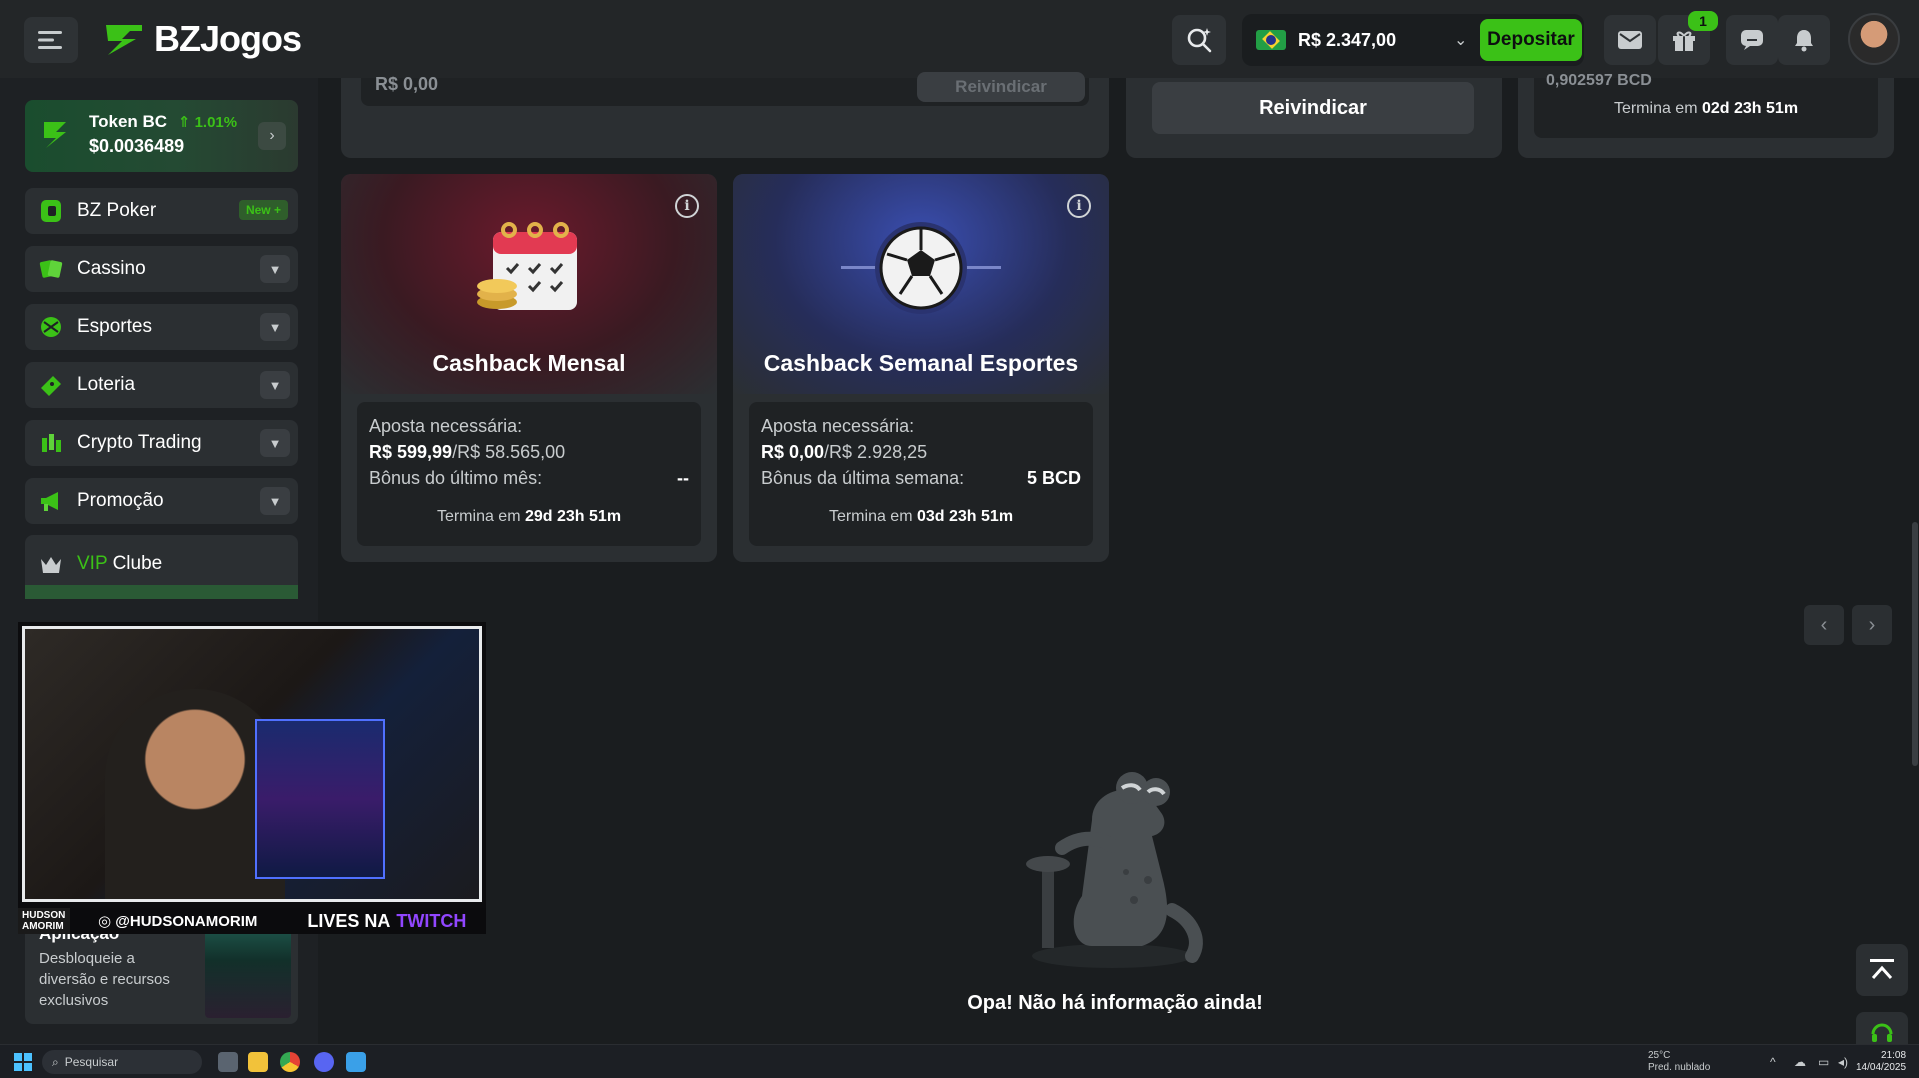 The width and height of the screenshot is (1919, 1078). I want to click on reward-amount: 0,902597 BCD, so click(1599, 80).